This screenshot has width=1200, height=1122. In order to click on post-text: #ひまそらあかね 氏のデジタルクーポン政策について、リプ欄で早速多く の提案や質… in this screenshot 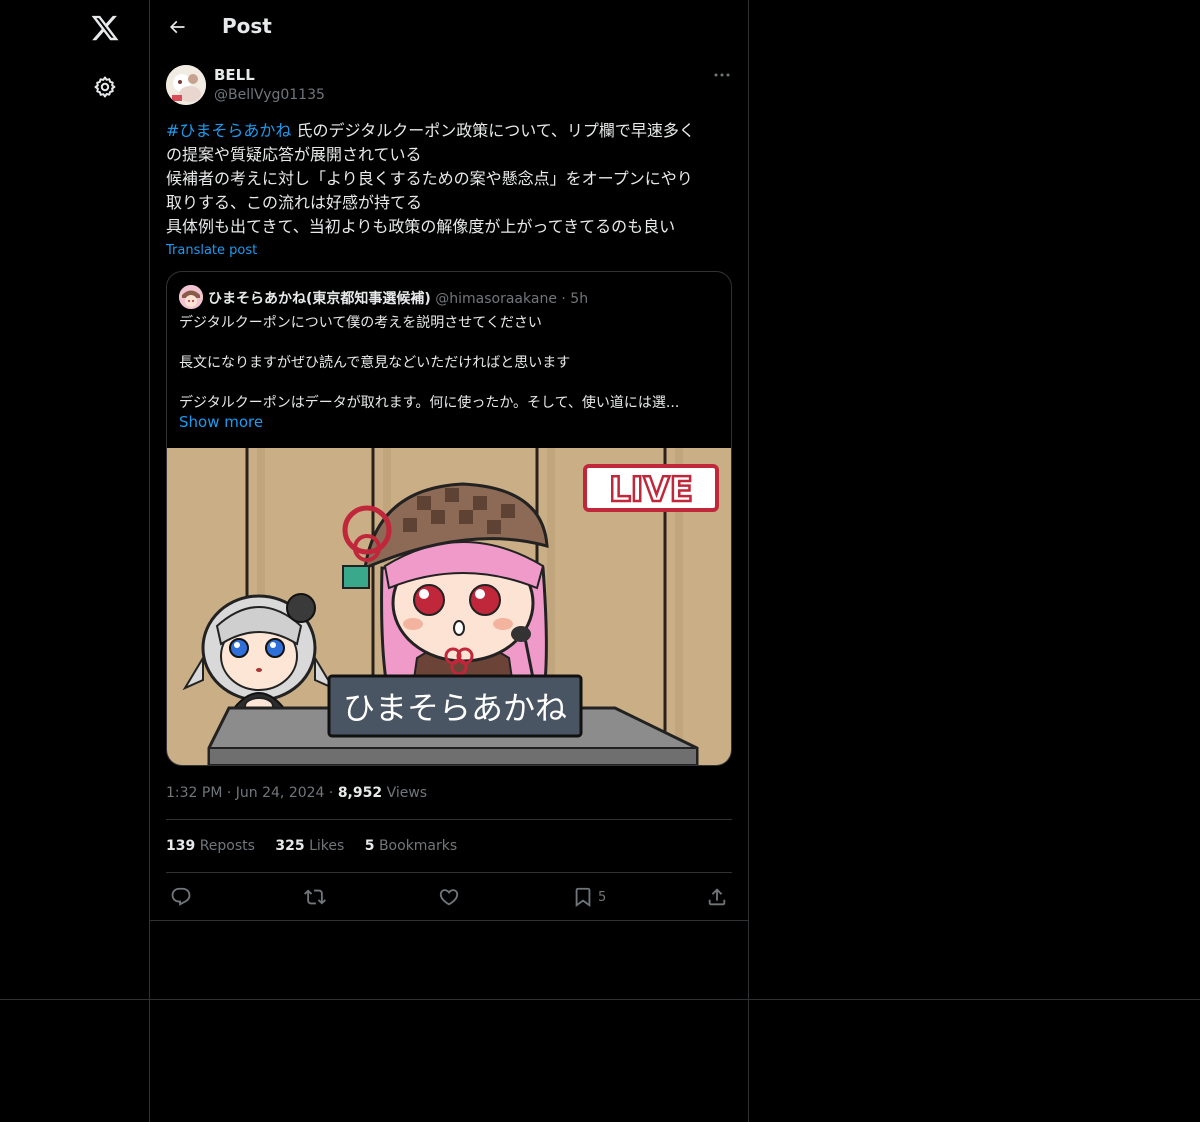, I will do `click(451, 179)`.